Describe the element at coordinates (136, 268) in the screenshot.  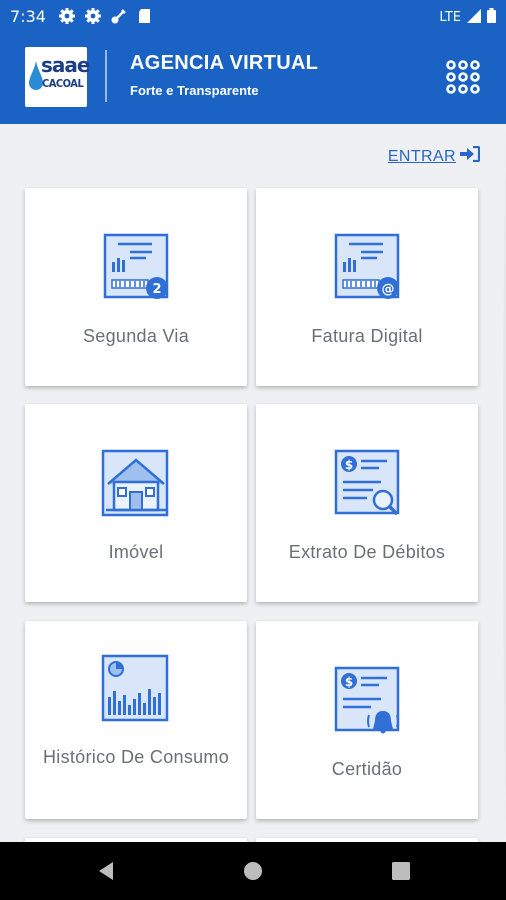
I see `invoice-copy-icon: 2` at that location.